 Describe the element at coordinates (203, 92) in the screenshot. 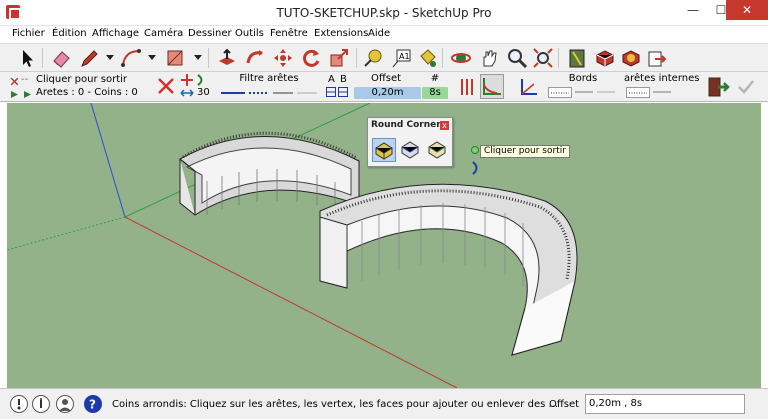

I see `segments-value: 30` at that location.